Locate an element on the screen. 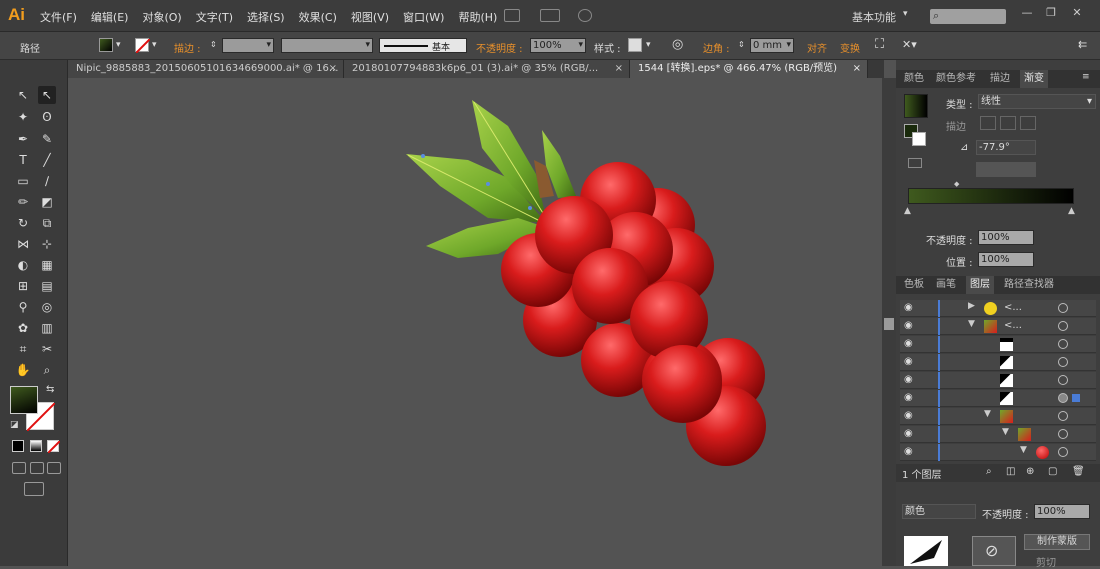 The height and width of the screenshot is (569, 1100). color-mode-button is located at coordinates (18, 446).